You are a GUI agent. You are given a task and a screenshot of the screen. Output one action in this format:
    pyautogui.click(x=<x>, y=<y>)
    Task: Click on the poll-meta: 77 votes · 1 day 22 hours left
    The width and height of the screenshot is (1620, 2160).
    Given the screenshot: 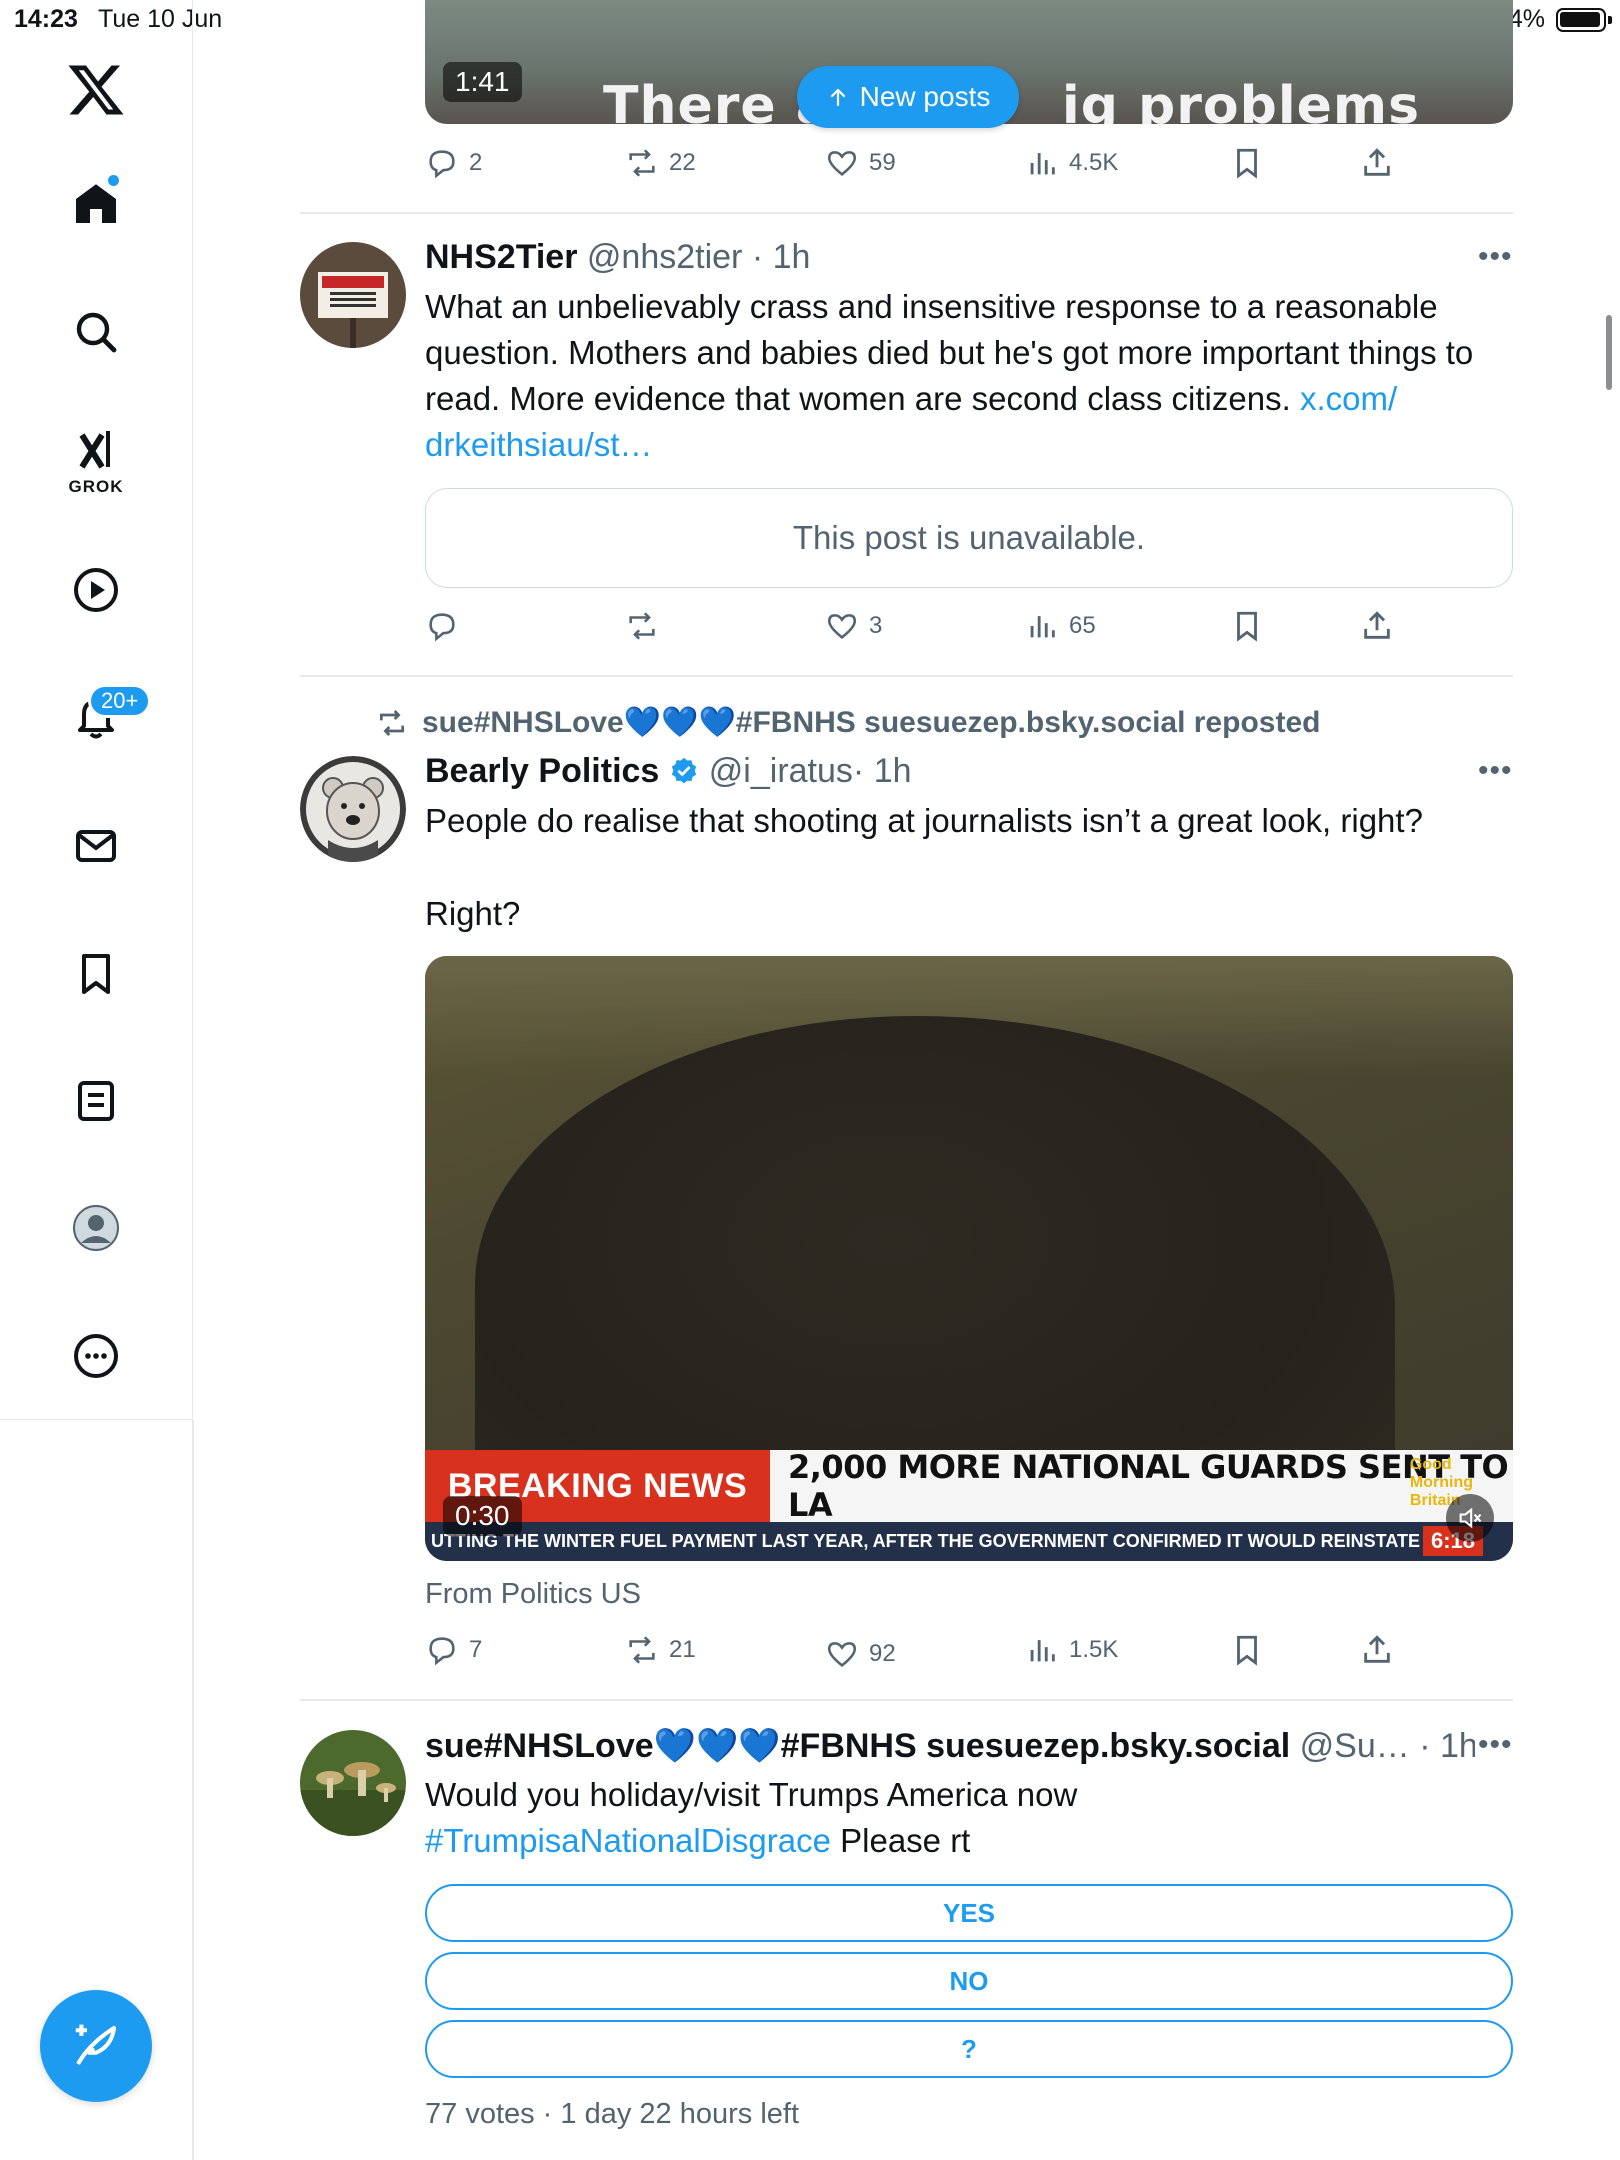 What is the action you would take?
    pyautogui.click(x=612, y=2114)
    